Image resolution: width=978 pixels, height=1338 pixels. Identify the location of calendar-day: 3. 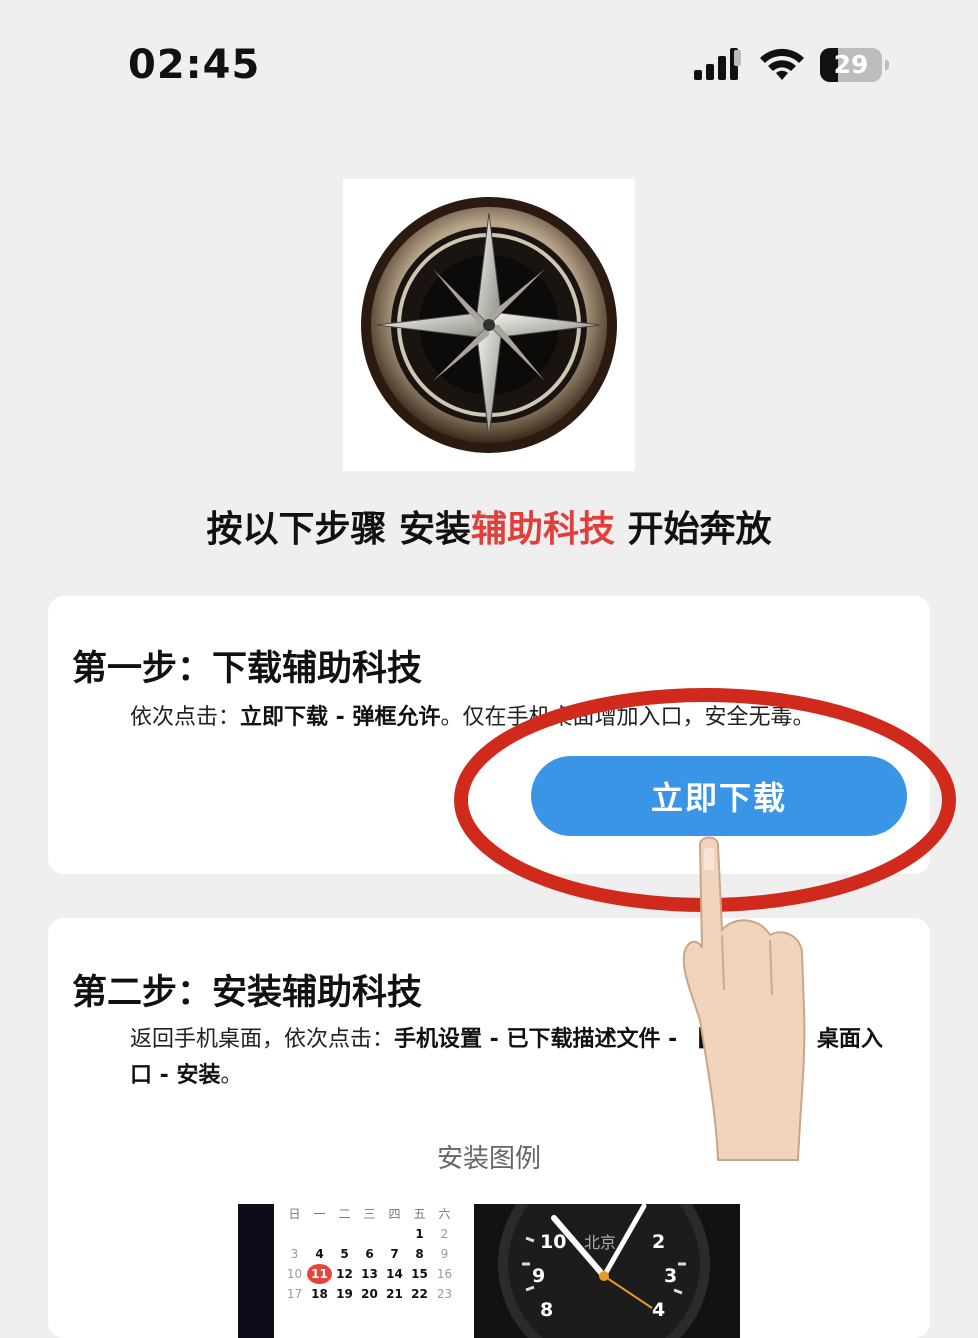
(294, 1254).